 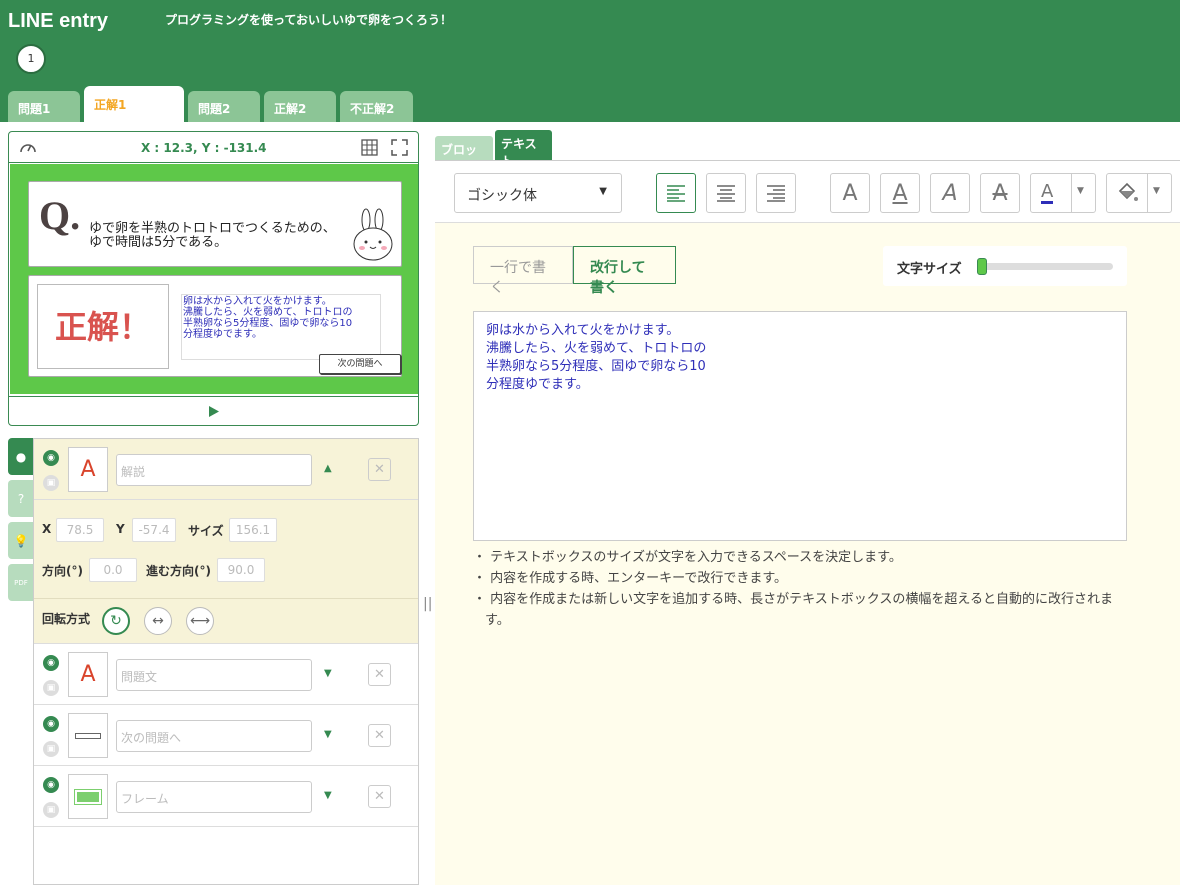 I want to click on strikethrough-icon: A, so click(x=1000, y=193).